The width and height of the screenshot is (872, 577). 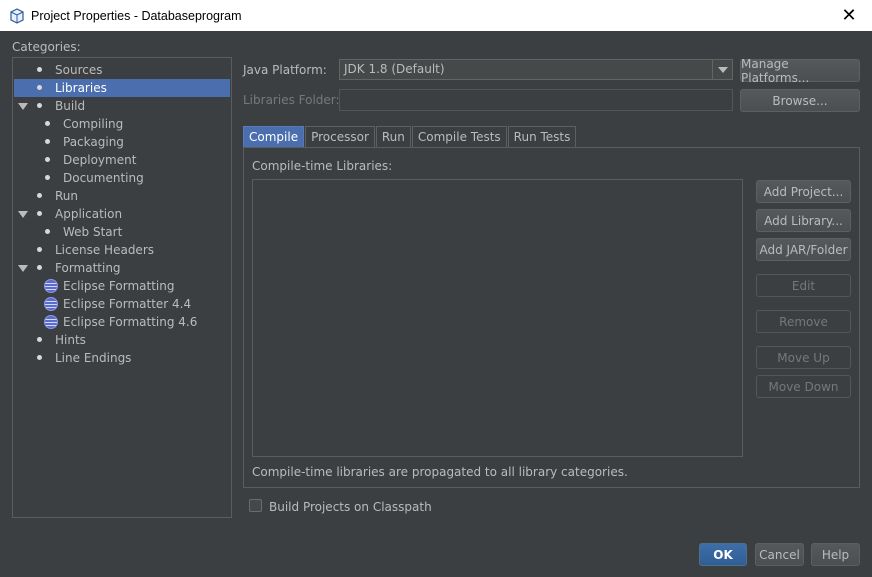 What do you see at coordinates (542, 136) in the screenshot?
I see `tab-run-tests: Run Tests` at bounding box center [542, 136].